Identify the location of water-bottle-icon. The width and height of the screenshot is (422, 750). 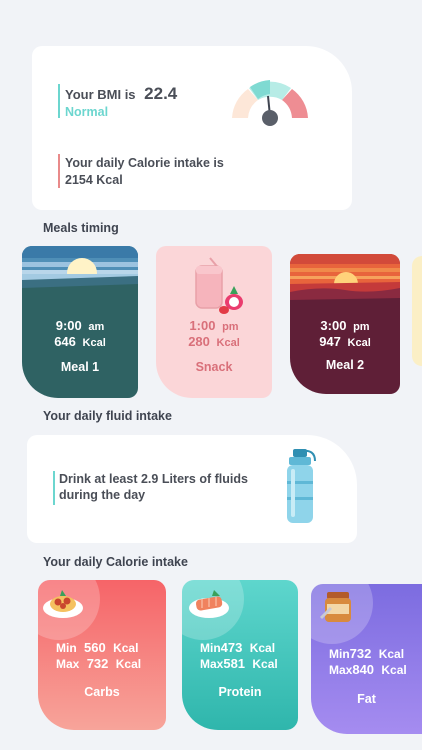
(301, 486).